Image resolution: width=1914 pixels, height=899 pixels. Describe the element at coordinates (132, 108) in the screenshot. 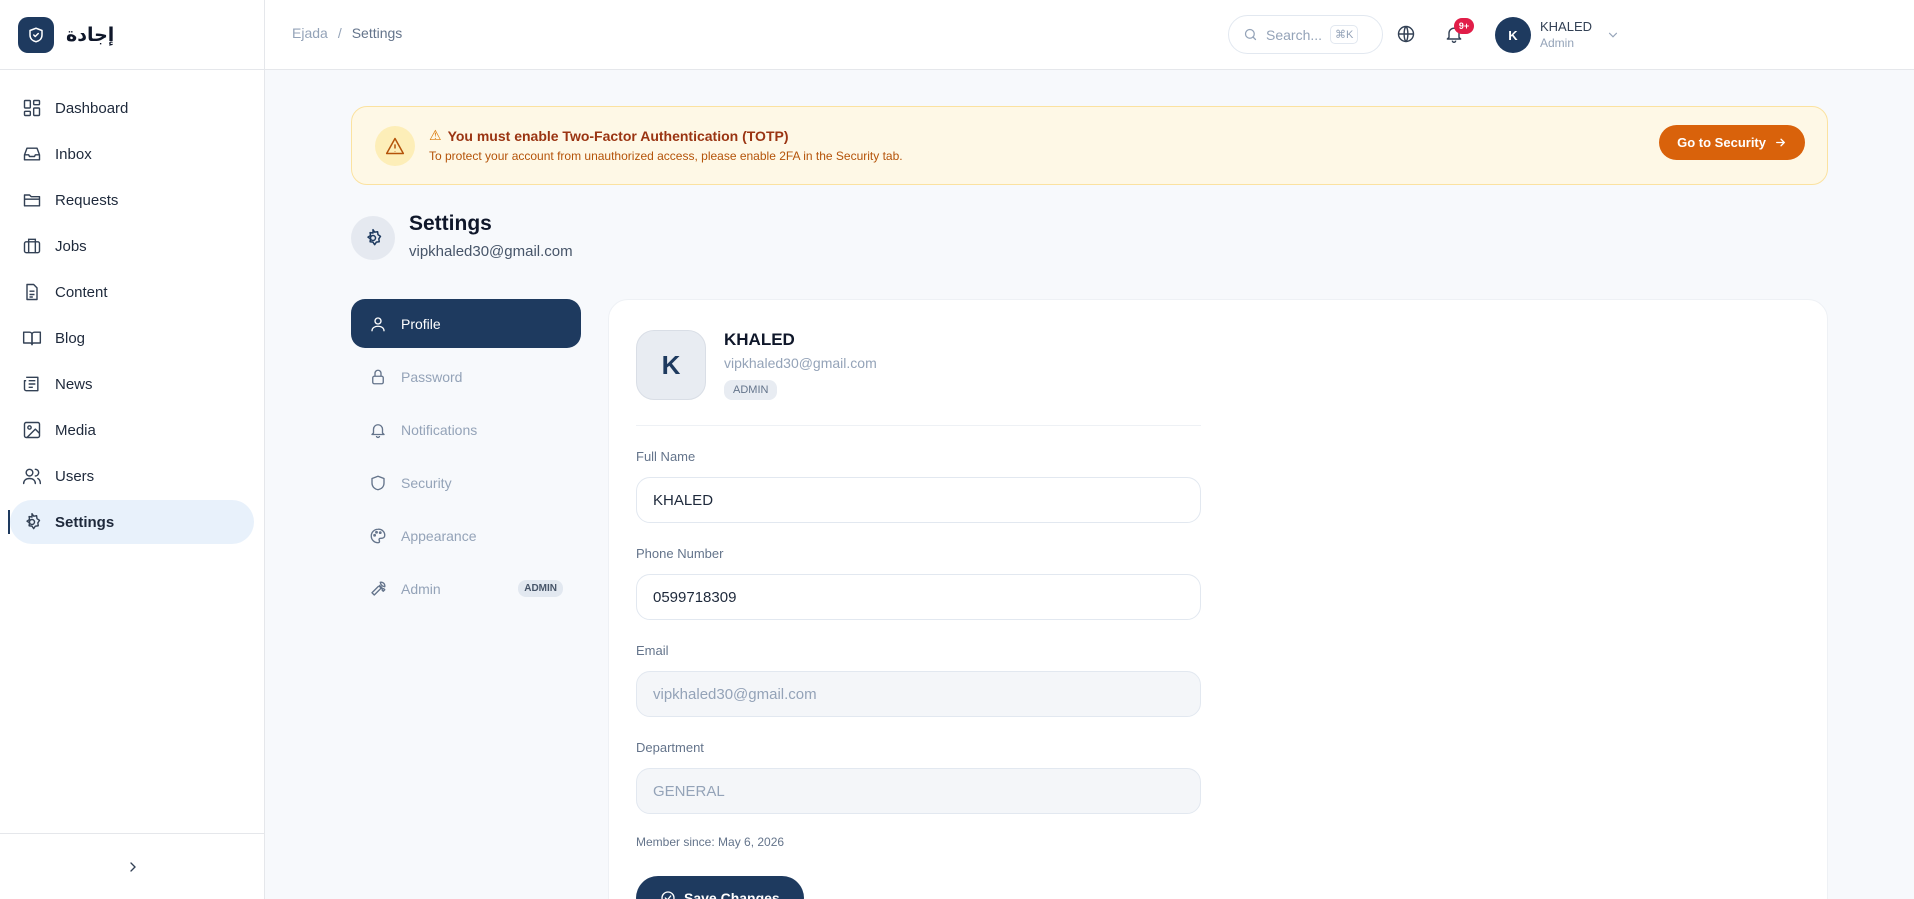

I see `sidebar-item-dashboard: Dashboard` at that location.